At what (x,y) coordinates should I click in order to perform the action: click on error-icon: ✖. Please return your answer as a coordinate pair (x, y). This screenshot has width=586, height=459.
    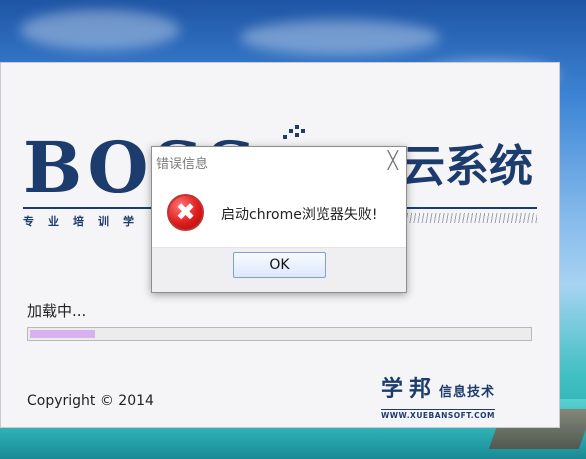
    Looking at the image, I should click on (185, 212).